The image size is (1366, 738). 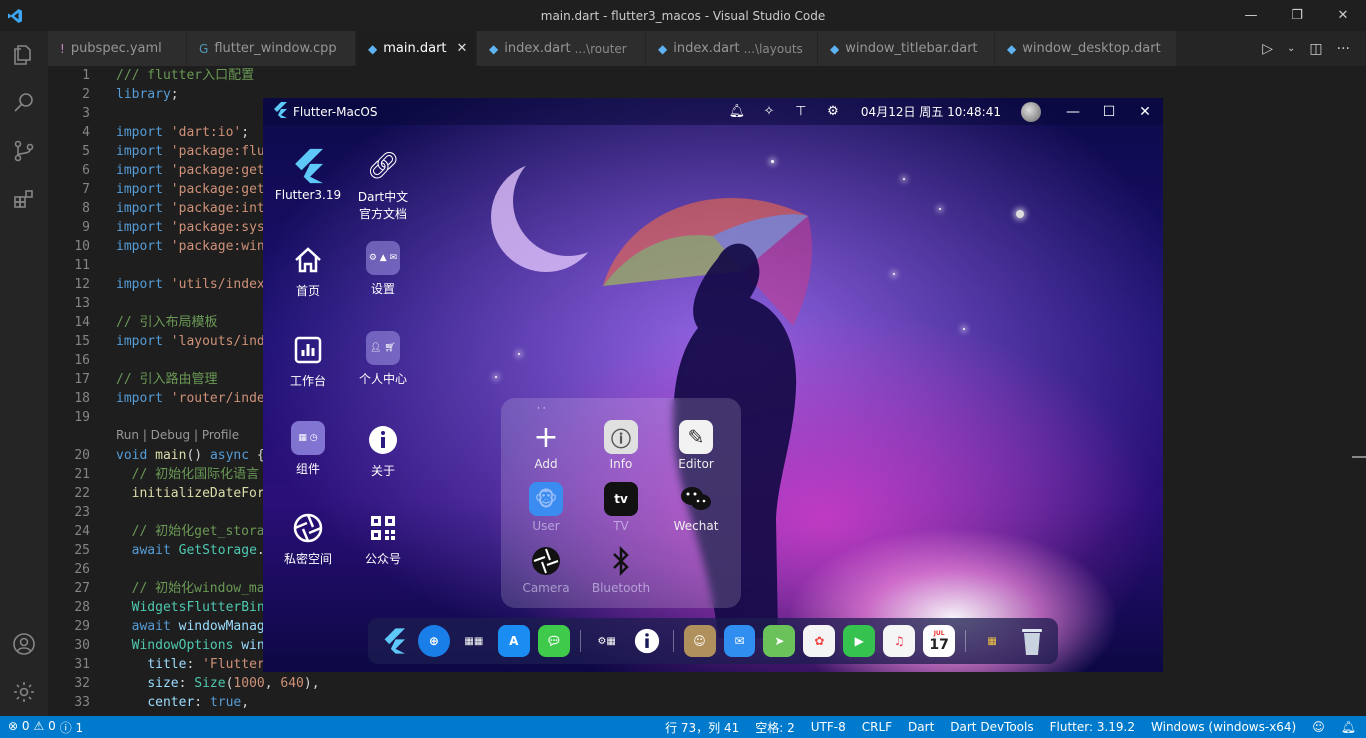 What do you see at coordinates (939, 641) in the screenshot?
I see `calendar-icon: JUL 17` at bounding box center [939, 641].